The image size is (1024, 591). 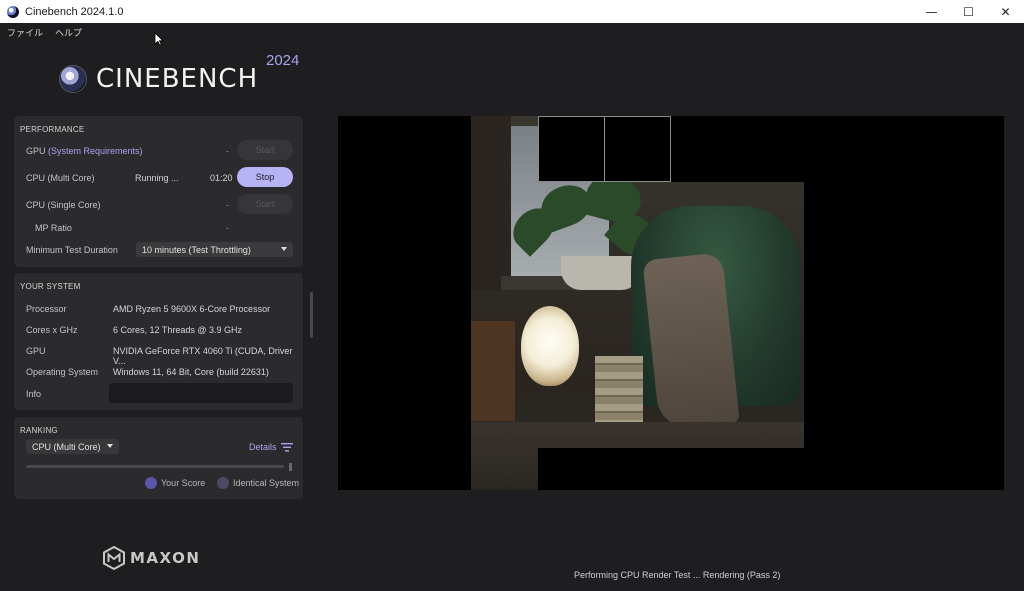 I want to click on min-test-duration-value: 10 minutes (Test Throttling), so click(x=196, y=249).